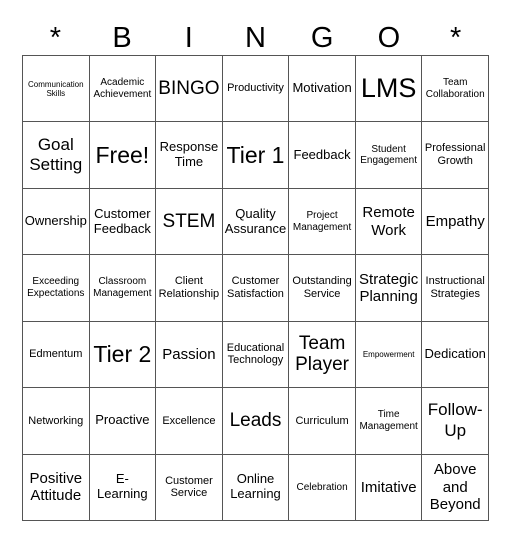 The height and width of the screenshot is (544, 511). Describe the element at coordinates (322, 487) in the screenshot. I see `bingo-cell: Celebration` at that location.